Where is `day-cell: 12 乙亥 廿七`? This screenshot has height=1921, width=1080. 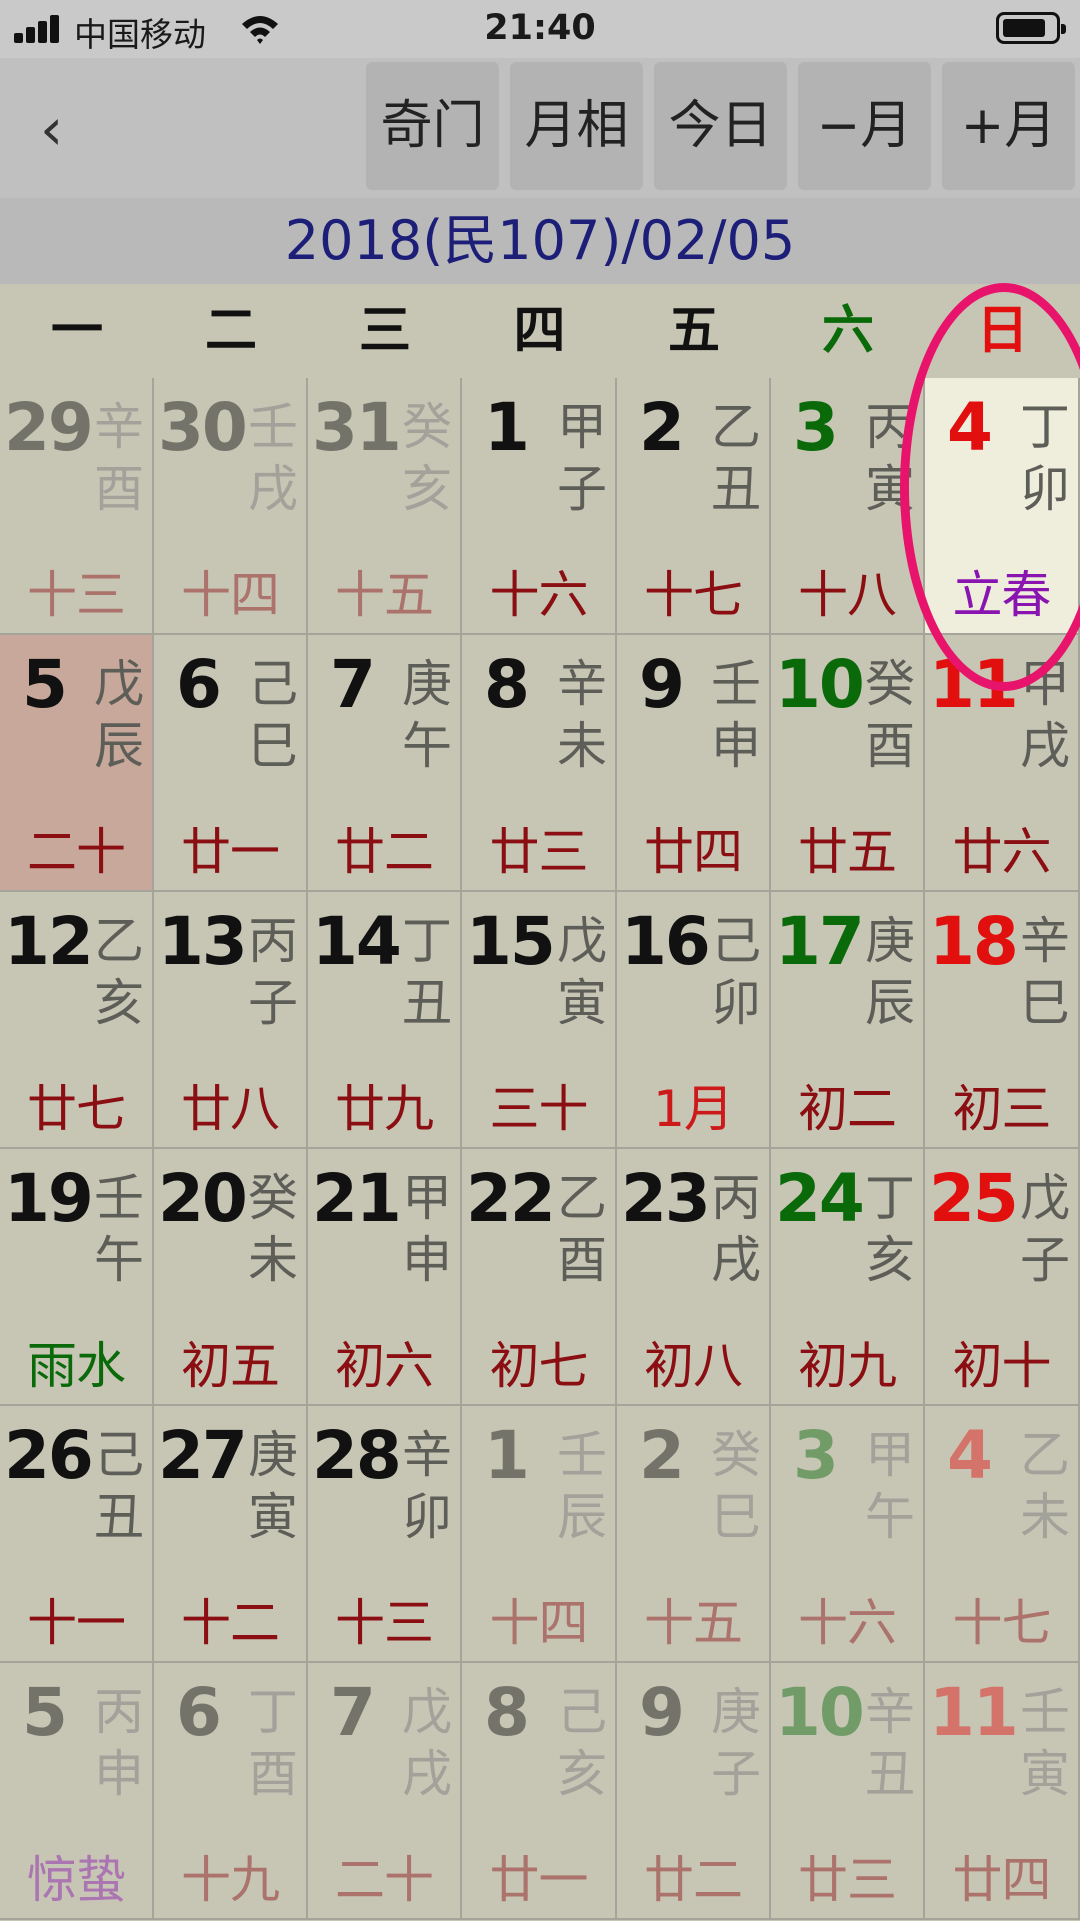 day-cell: 12 乙亥 廿七 is located at coordinates (77, 1020).